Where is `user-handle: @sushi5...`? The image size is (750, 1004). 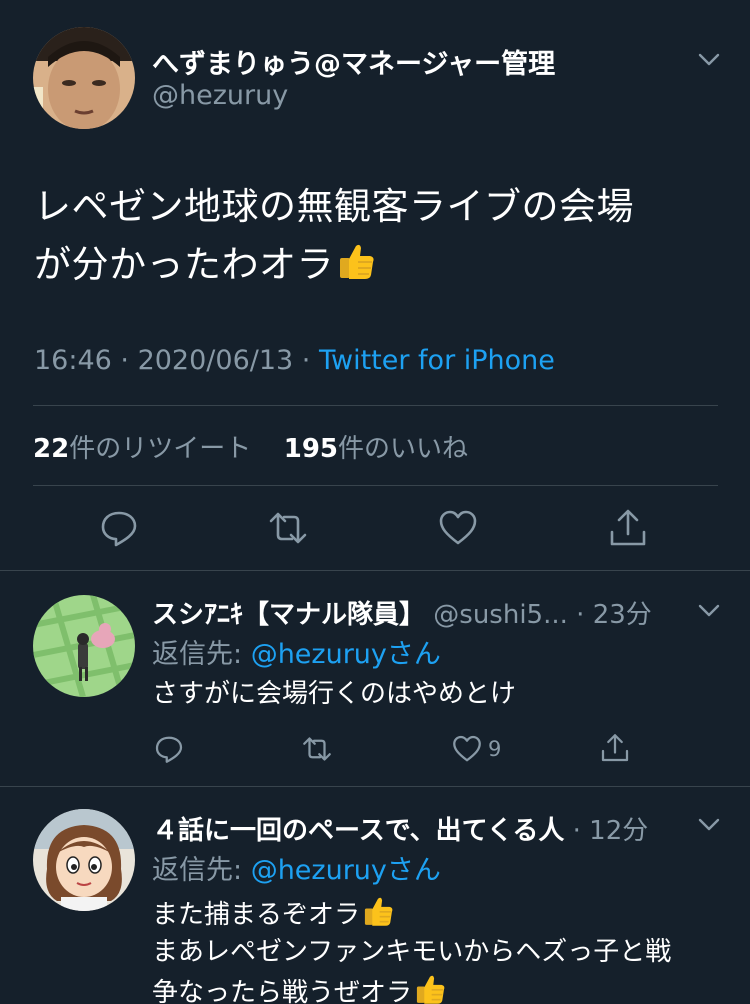
user-handle: @sushi5... is located at coordinates (500, 615).